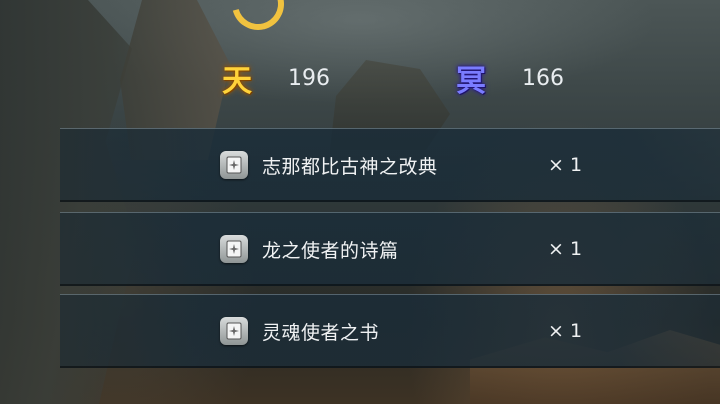 Image resolution: width=720 pixels, height=404 pixels. I want to click on underworld-icon: 冥, so click(471, 81).